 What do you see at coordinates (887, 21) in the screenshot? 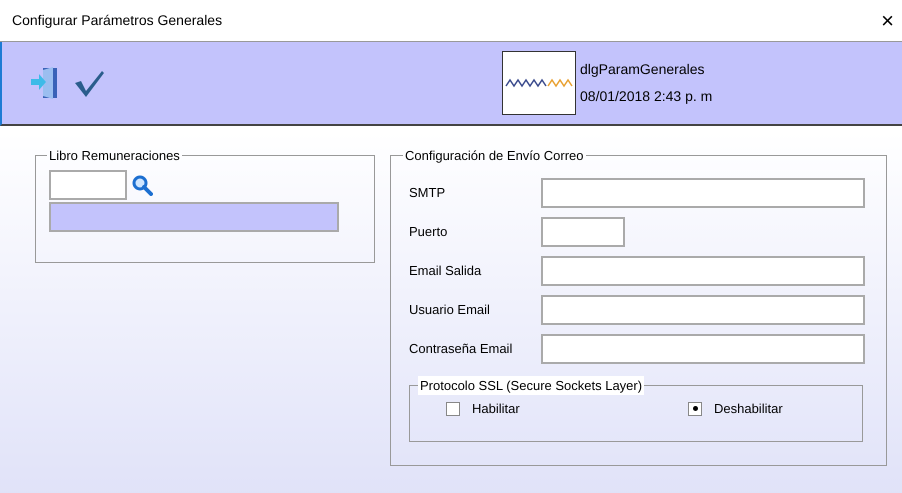
I see `close-button: ×` at bounding box center [887, 21].